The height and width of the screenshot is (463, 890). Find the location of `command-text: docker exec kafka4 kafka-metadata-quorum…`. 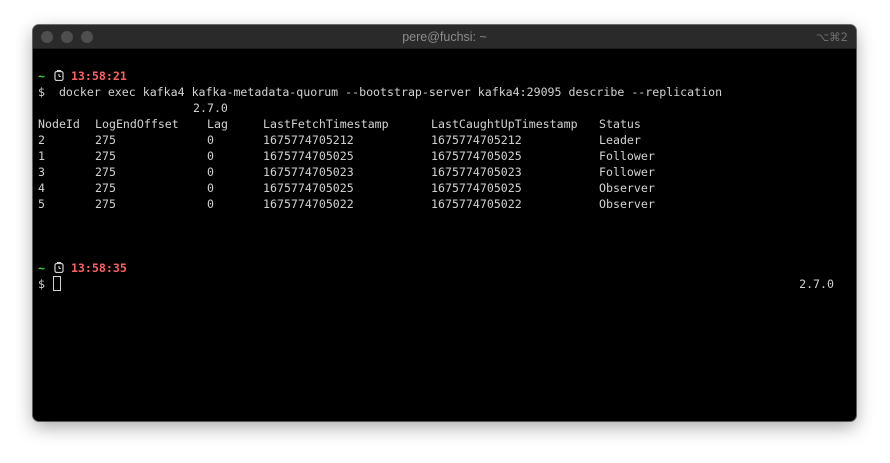

command-text: docker exec kafka4 kafka-metadata-quorum… is located at coordinates (390, 92).